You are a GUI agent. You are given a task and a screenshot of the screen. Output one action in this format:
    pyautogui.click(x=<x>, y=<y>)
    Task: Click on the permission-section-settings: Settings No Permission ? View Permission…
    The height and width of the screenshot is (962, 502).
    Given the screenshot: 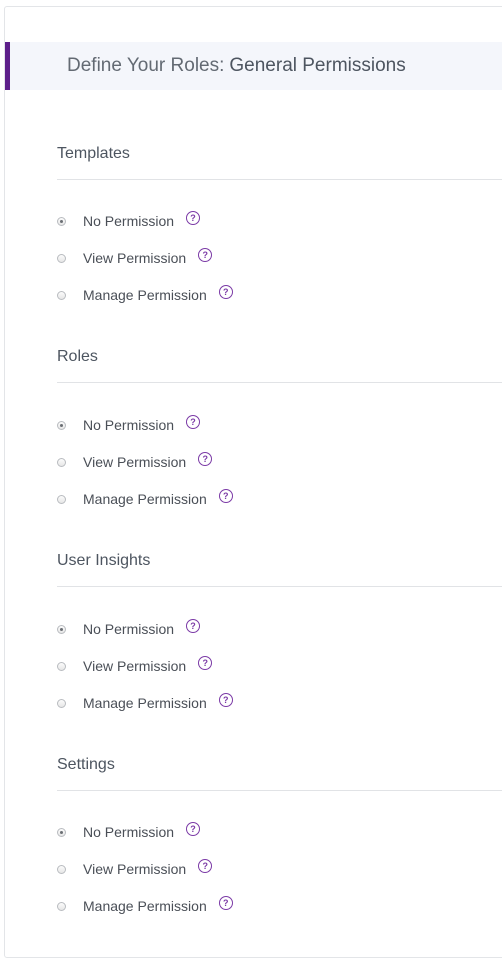 What is the action you would take?
    pyautogui.click(x=279, y=834)
    